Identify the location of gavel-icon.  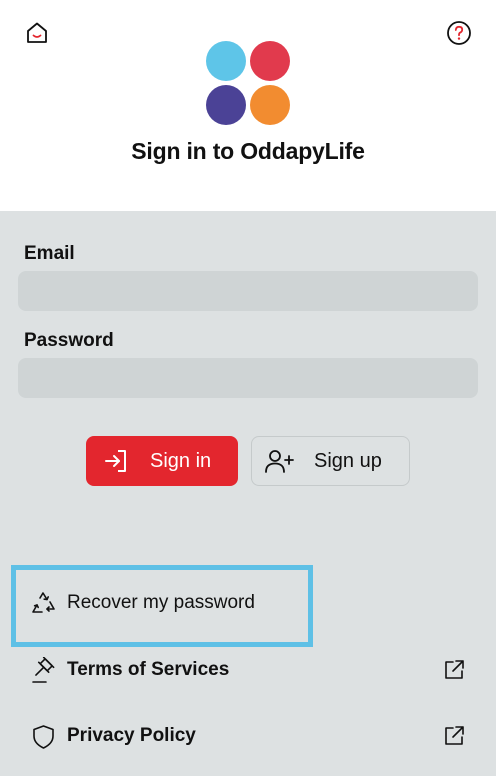
(43, 669).